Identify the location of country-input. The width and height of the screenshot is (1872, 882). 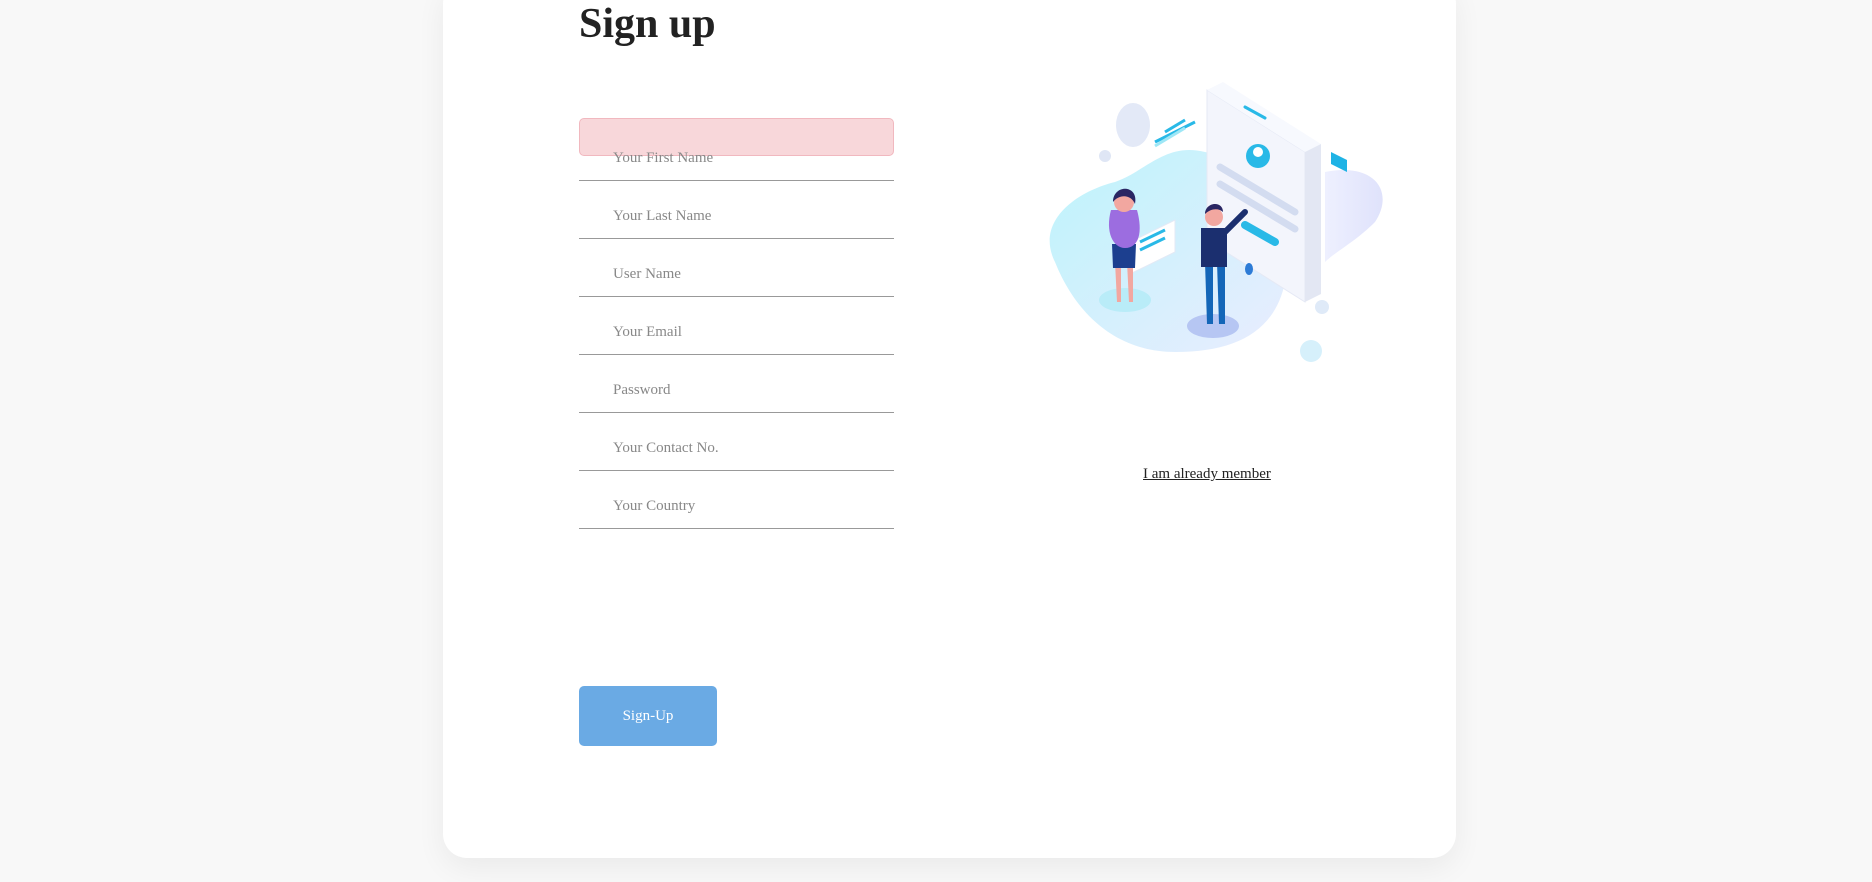
(748, 506).